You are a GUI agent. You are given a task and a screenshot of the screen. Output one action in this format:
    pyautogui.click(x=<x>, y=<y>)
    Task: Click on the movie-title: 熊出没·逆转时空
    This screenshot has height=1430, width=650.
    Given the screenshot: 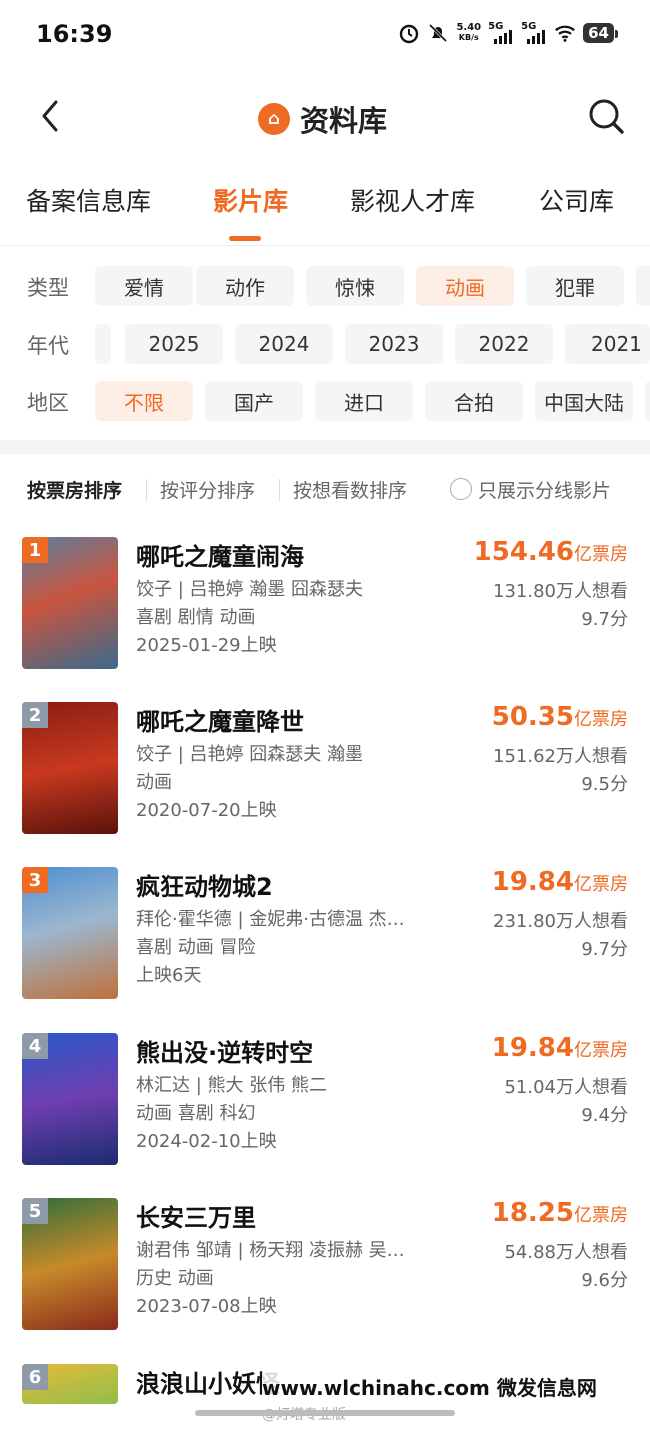 What is the action you would take?
    pyautogui.click(x=225, y=1053)
    